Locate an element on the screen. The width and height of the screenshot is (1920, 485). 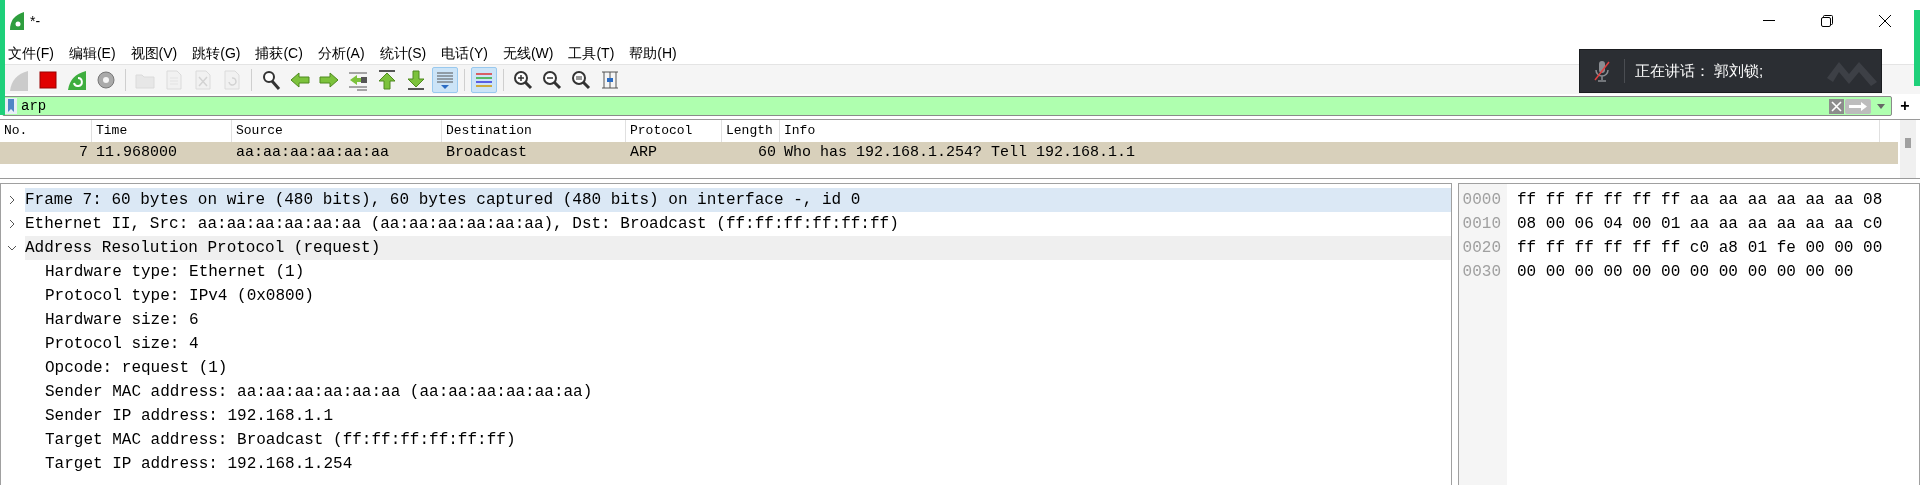
restart-fin-icon is located at coordinates (77, 79).